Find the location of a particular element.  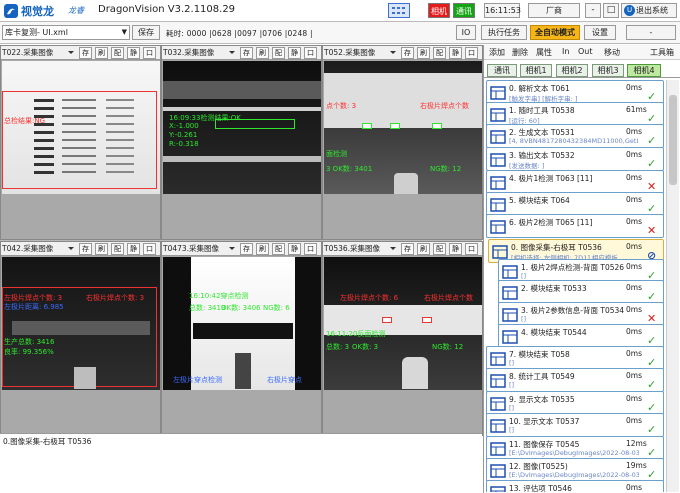

panel-title-select: T0473.采集图像 is located at coordinates (200, 248).